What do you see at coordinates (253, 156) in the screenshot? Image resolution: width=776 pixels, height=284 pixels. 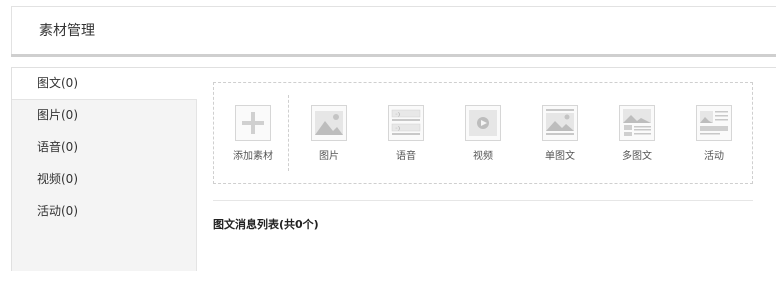 I see `add-material-label: 添加素材` at bounding box center [253, 156].